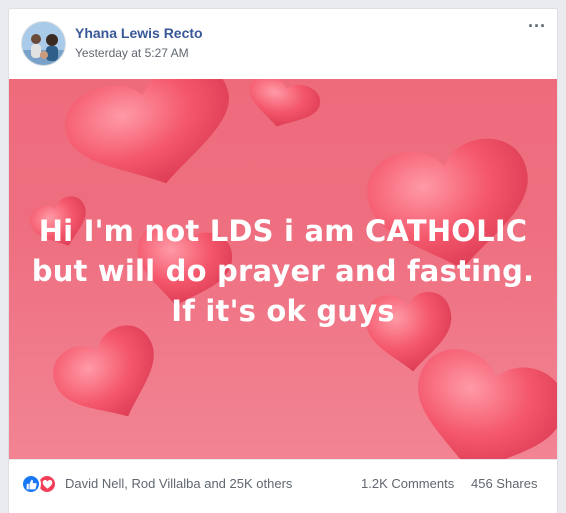 The width and height of the screenshot is (566, 513). I want to click on more-options-icon: ···, so click(537, 26).